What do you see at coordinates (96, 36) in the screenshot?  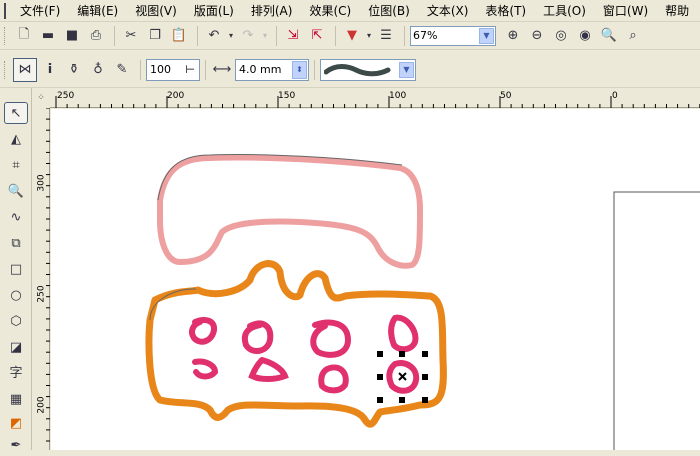 I see `print-icon: ⎙` at bounding box center [96, 36].